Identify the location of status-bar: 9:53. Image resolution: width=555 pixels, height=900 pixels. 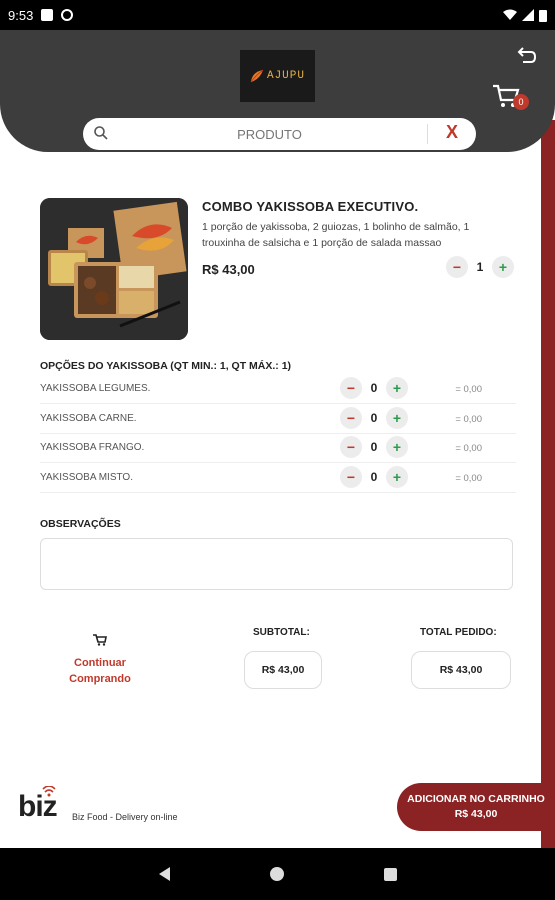
(277, 15).